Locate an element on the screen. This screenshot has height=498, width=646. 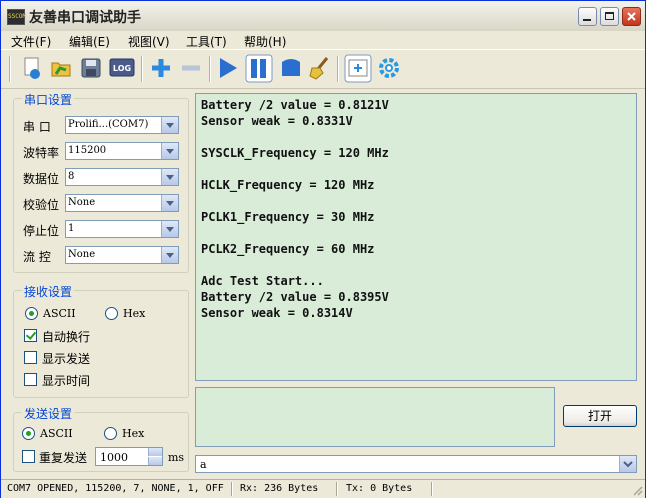
menu-file: 文件(F) is located at coordinates (31, 41).